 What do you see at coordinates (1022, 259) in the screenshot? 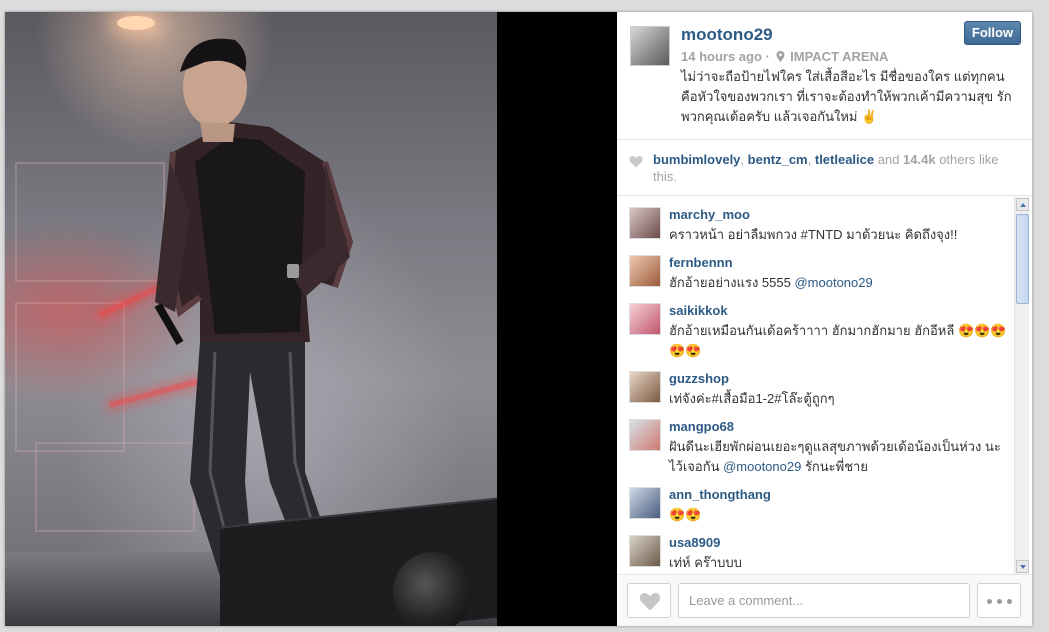
I see `scroll-thumb` at bounding box center [1022, 259].